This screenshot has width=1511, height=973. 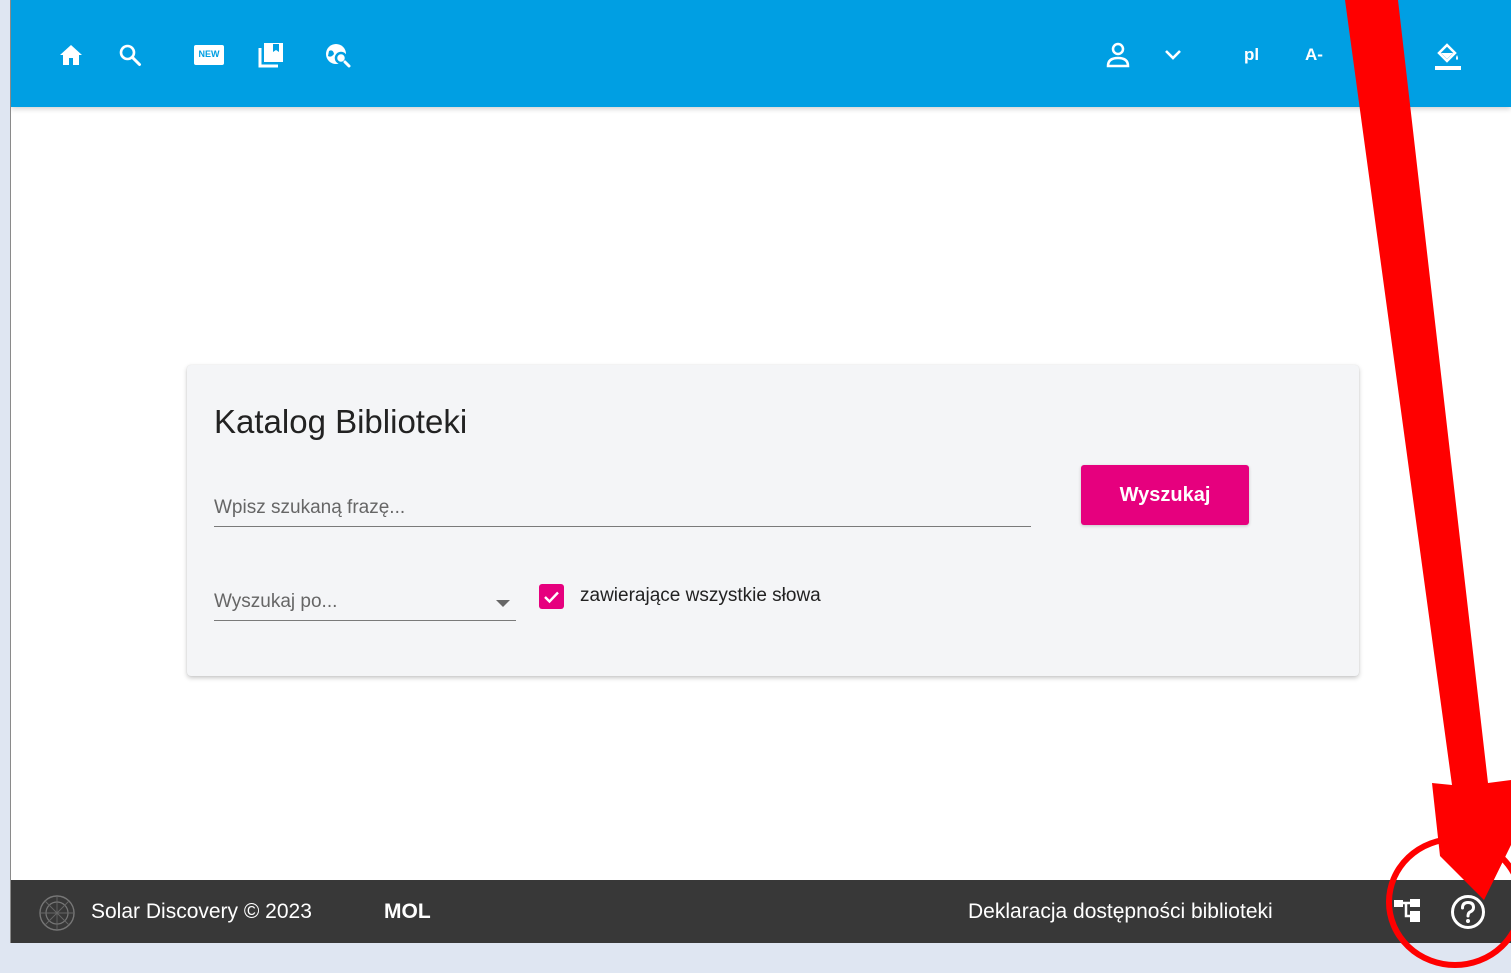 I want to click on global-search-icon, so click(x=338, y=55).